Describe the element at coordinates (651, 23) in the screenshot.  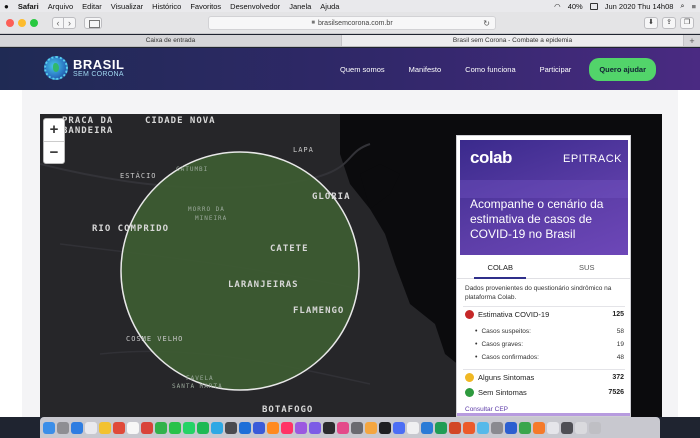
I see `downloads-button: ⬇` at that location.